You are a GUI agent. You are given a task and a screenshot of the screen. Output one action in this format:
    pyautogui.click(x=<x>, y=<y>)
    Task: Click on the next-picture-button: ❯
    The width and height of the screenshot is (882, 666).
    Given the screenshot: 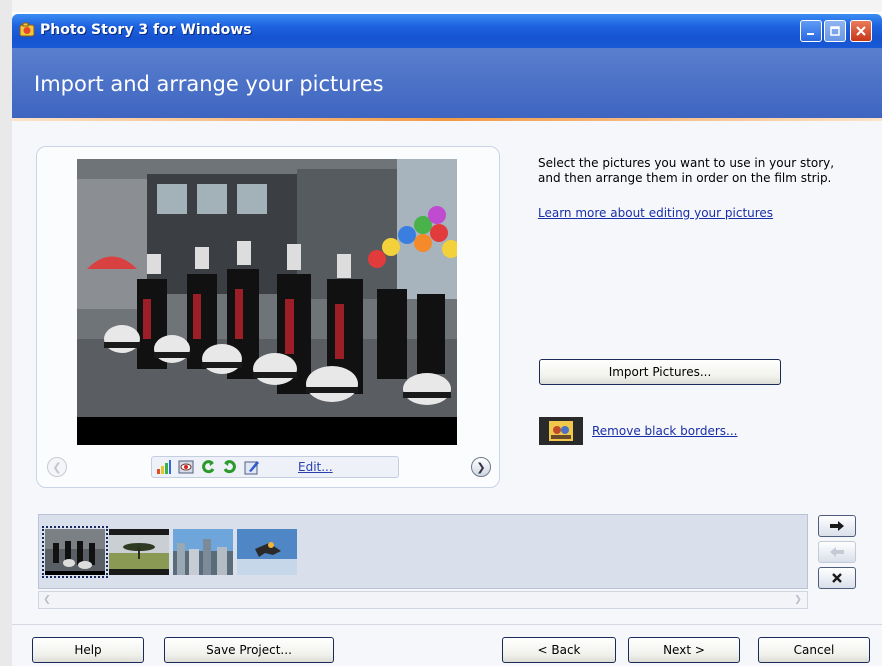 What is the action you would take?
    pyautogui.click(x=481, y=467)
    